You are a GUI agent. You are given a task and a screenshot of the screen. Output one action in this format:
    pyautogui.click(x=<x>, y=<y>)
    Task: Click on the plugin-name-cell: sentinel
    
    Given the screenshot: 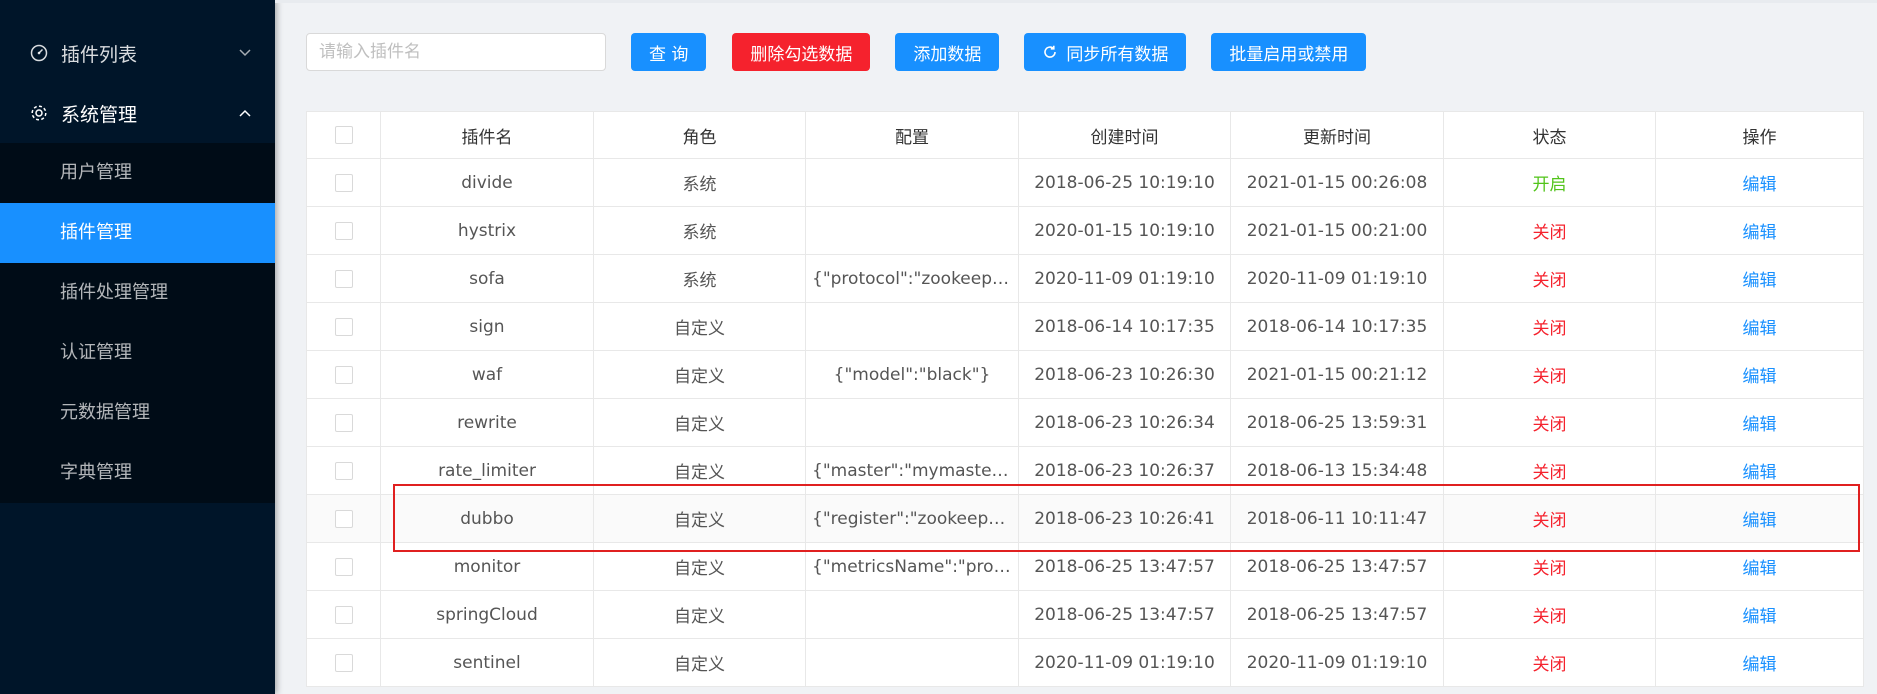 What is the action you would take?
    pyautogui.click(x=487, y=662)
    